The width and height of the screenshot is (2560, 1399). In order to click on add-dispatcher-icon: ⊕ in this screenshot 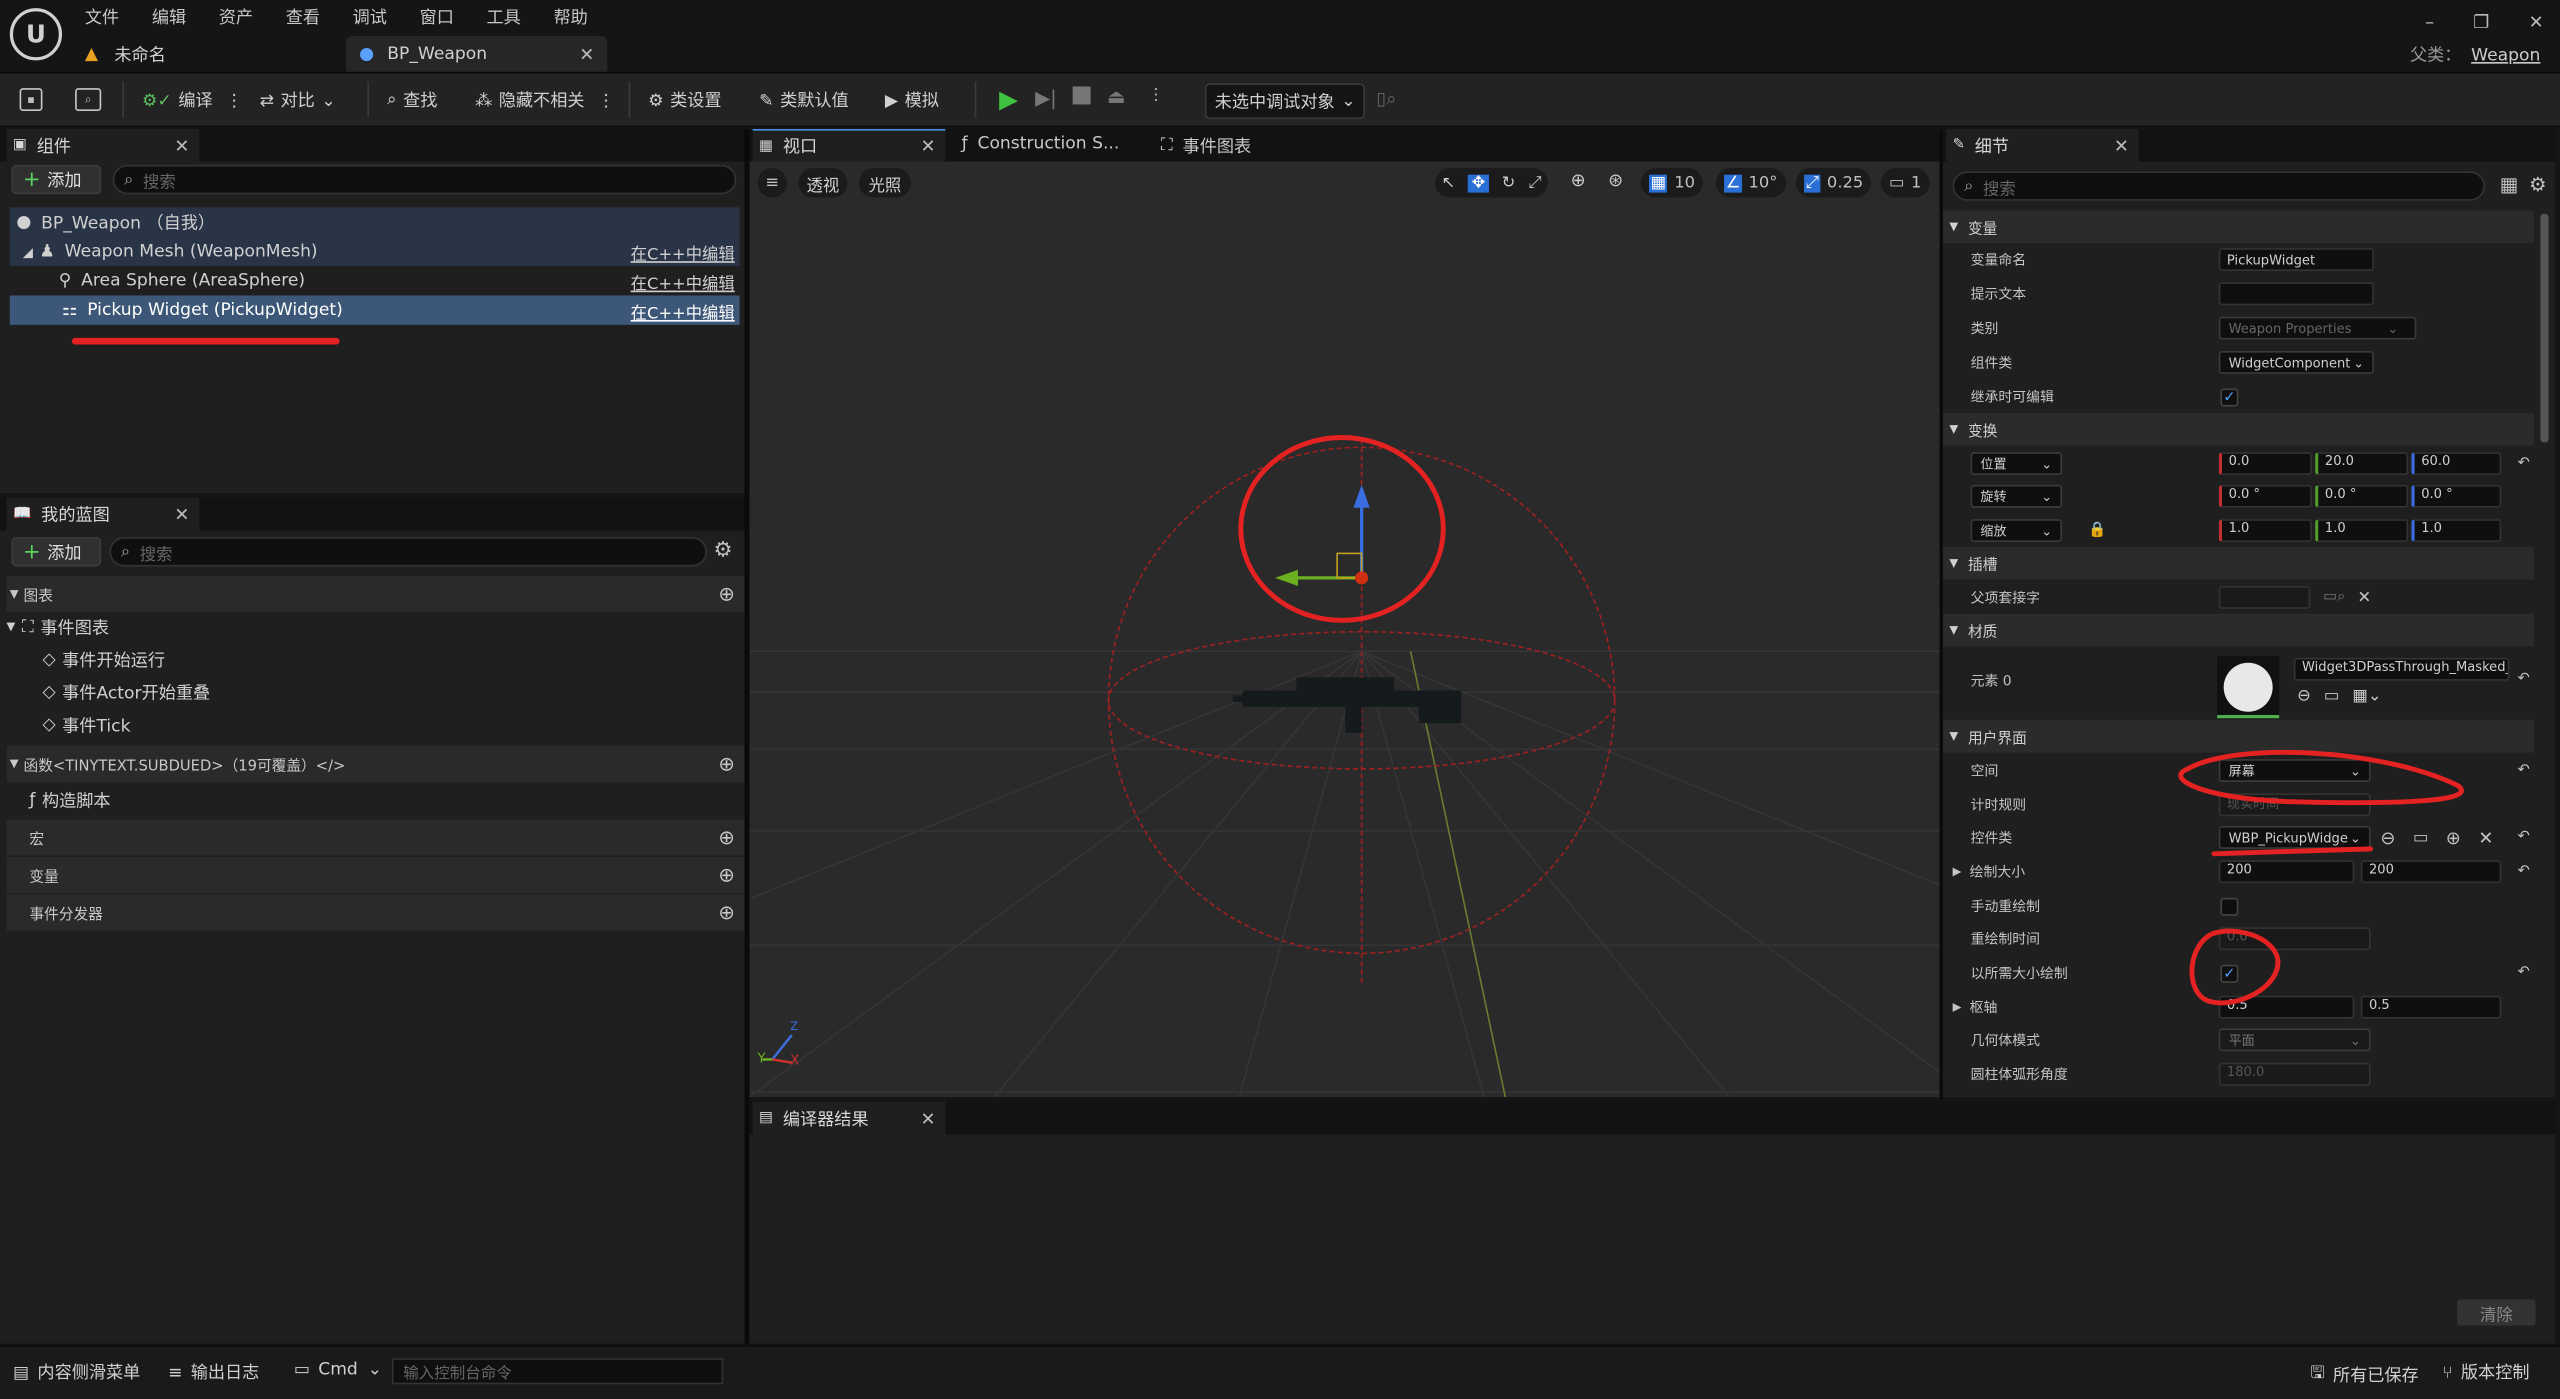, I will do `click(726, 912)`.